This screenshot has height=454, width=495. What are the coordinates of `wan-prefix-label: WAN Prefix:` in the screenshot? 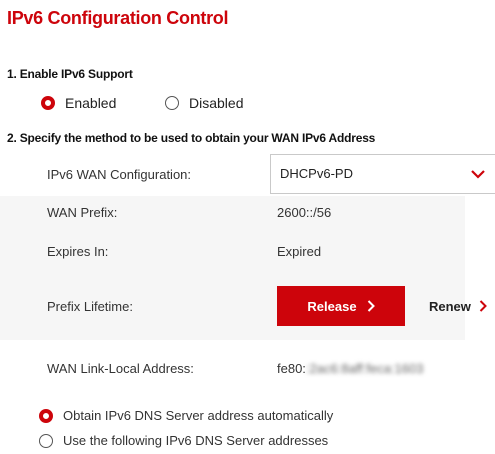 It's located at (82, 212).